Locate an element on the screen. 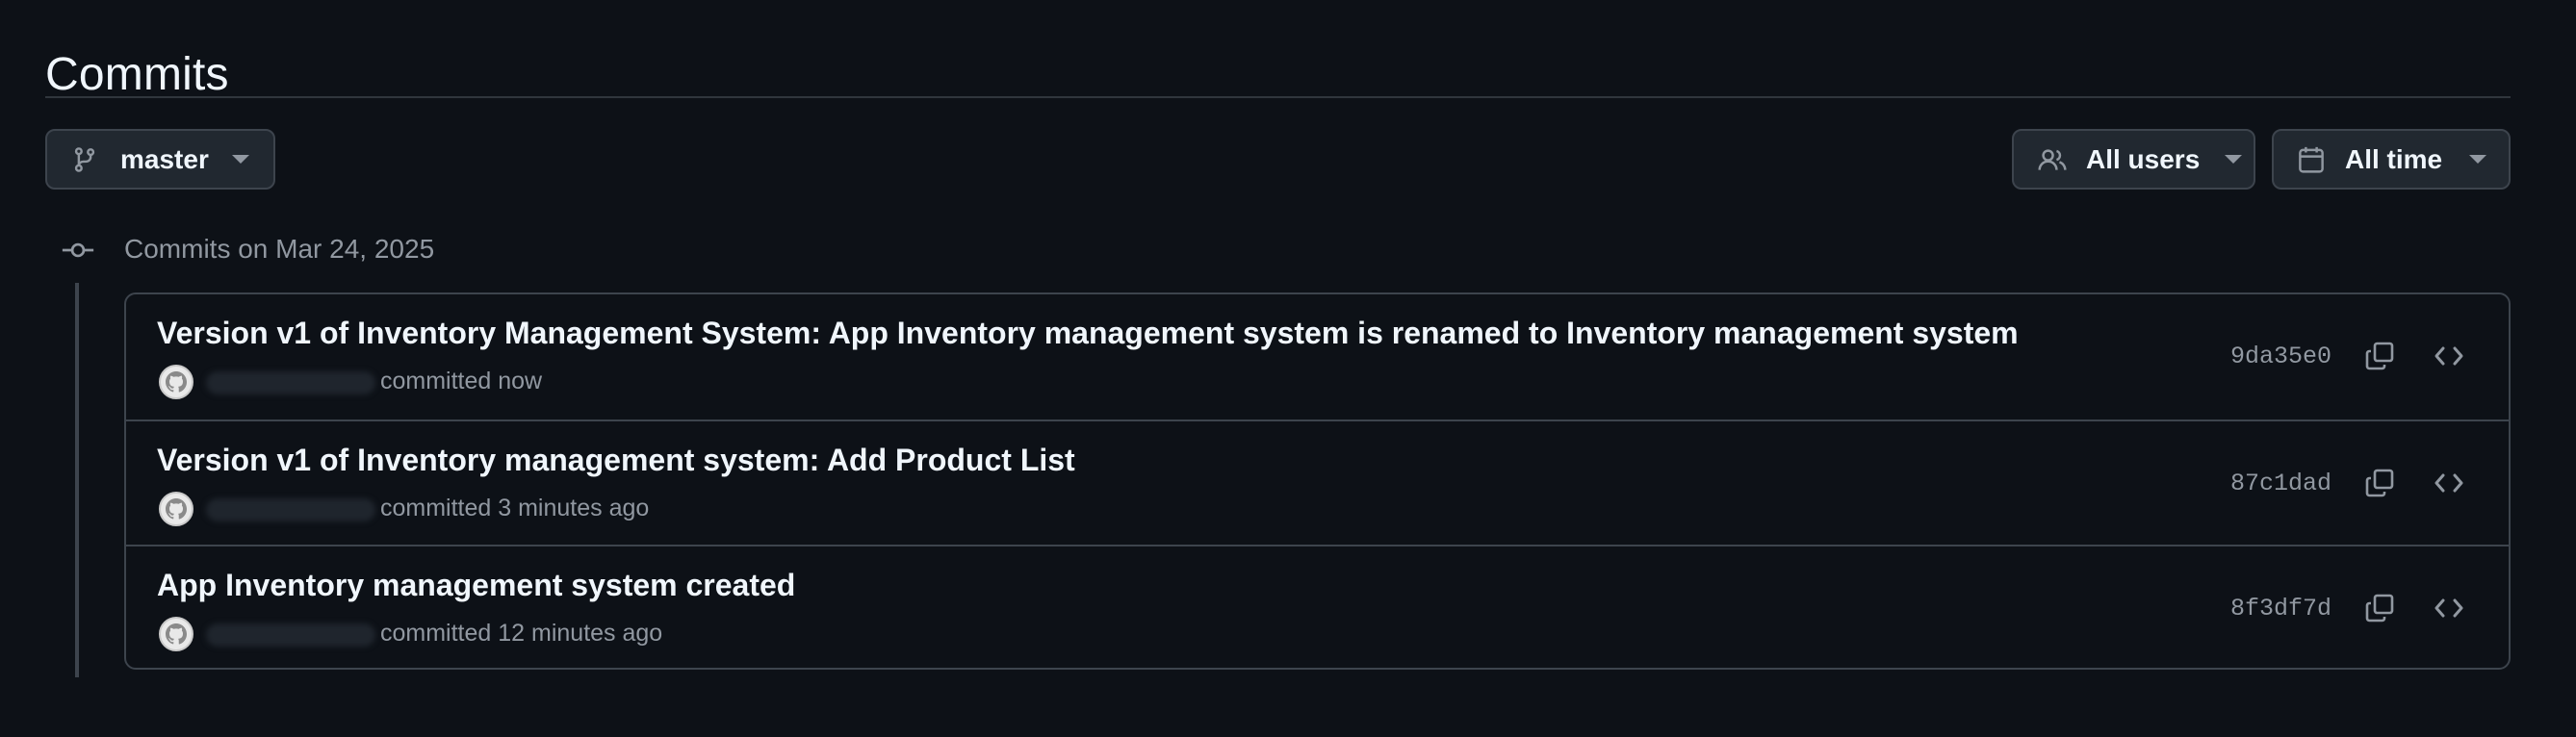 The height and width of the screenshot is (737, 2576). branch-select-label: master is located at coordinates (165, 158).